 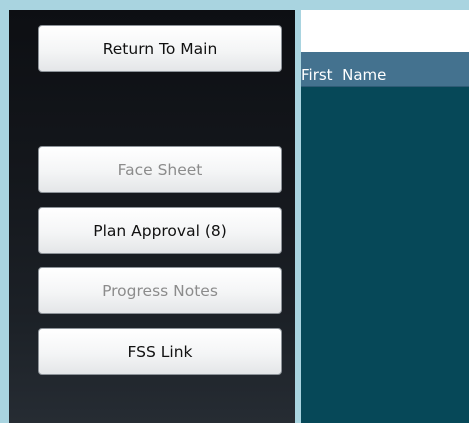 What do you see at coordinates (160, 169) in the screenshot?
I see `face-sheet-button: Face Sheet` at bounding box center [160, 169].